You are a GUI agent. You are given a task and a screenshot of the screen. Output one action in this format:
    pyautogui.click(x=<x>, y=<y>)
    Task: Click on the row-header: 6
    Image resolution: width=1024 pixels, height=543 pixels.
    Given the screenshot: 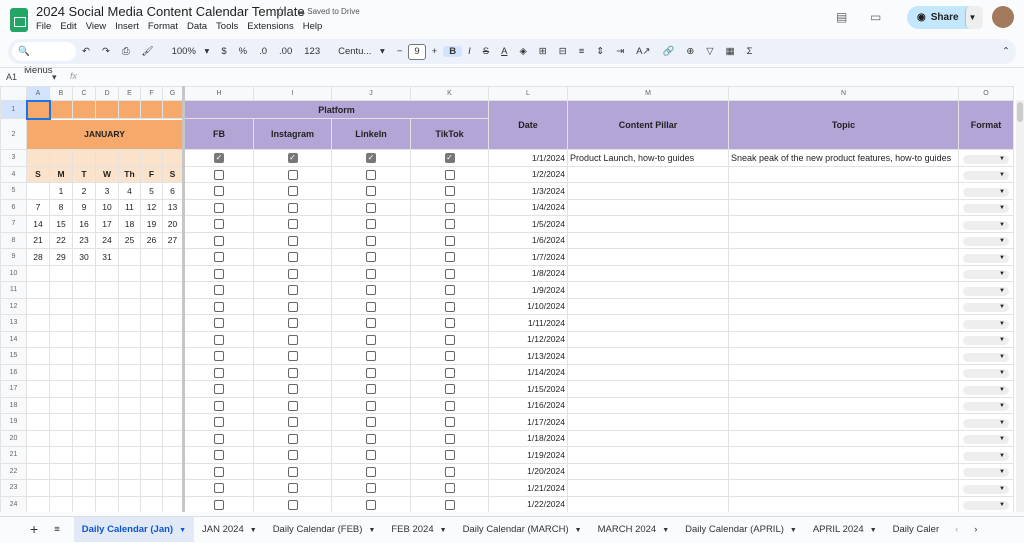 What is the action you would take?
    pyautogui.click(x=13, y=207)
    